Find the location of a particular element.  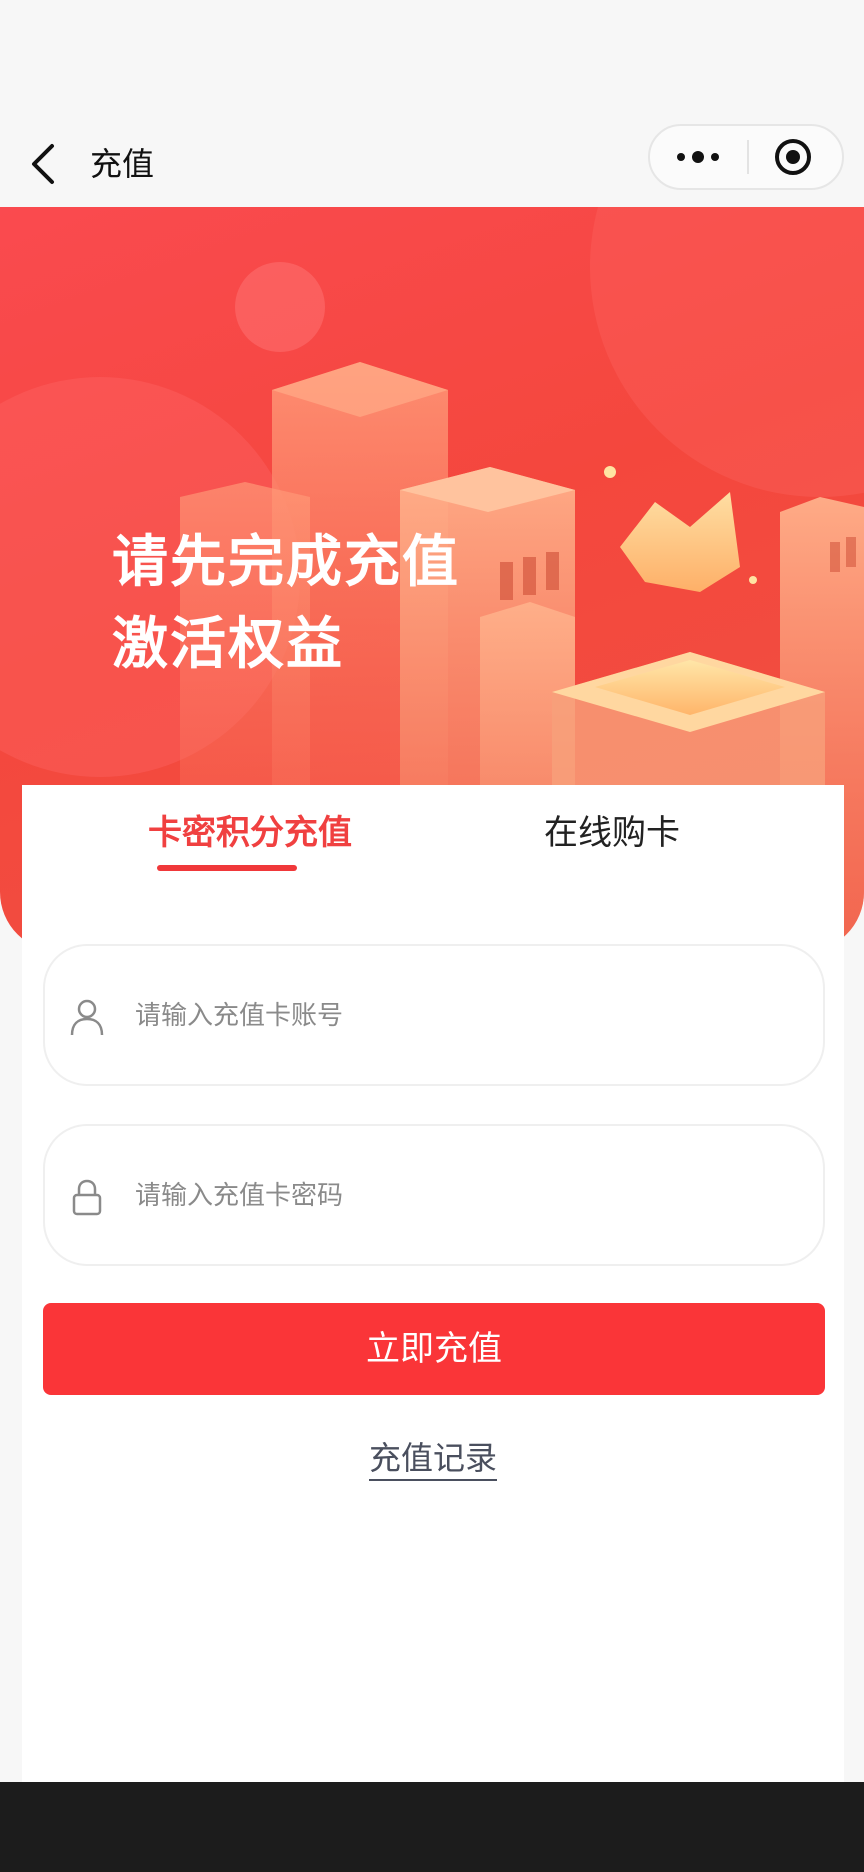

user-icon is located at coordinates (87, 1017).